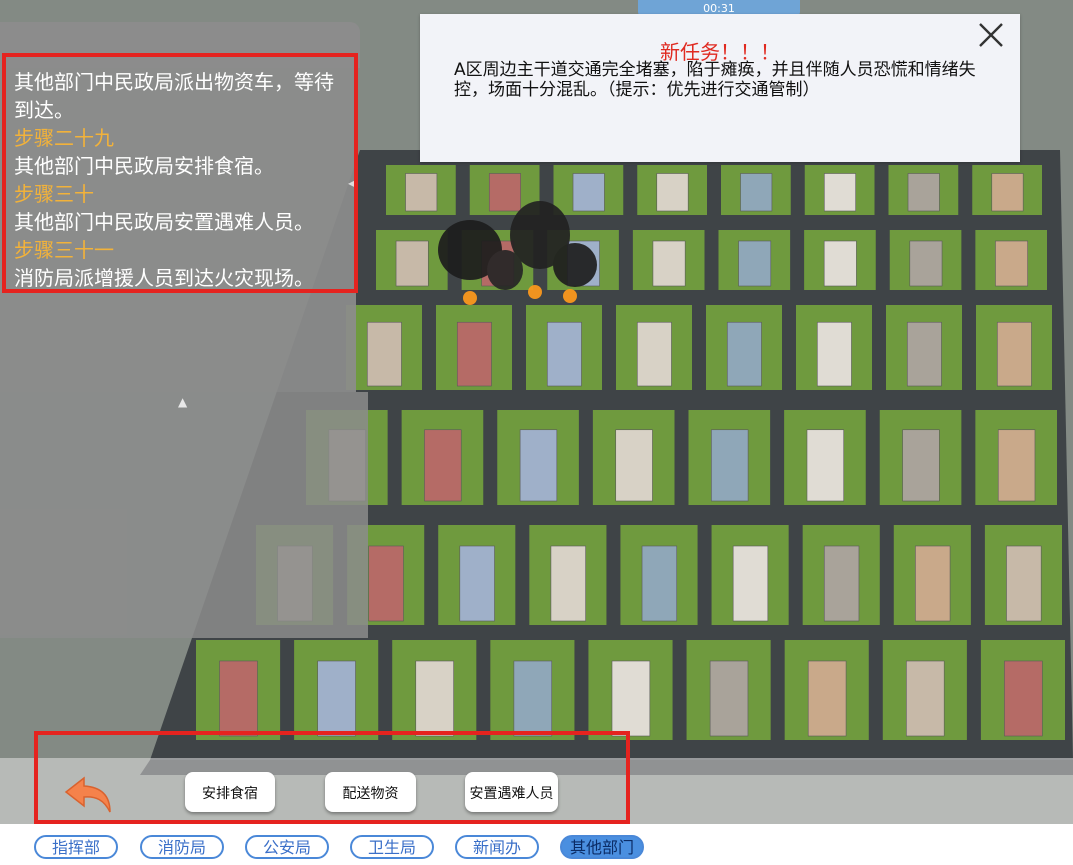 The height and width of the screenshot is (865, 1073). I want to click on tab-command: 指挥部, so click(76, 847).